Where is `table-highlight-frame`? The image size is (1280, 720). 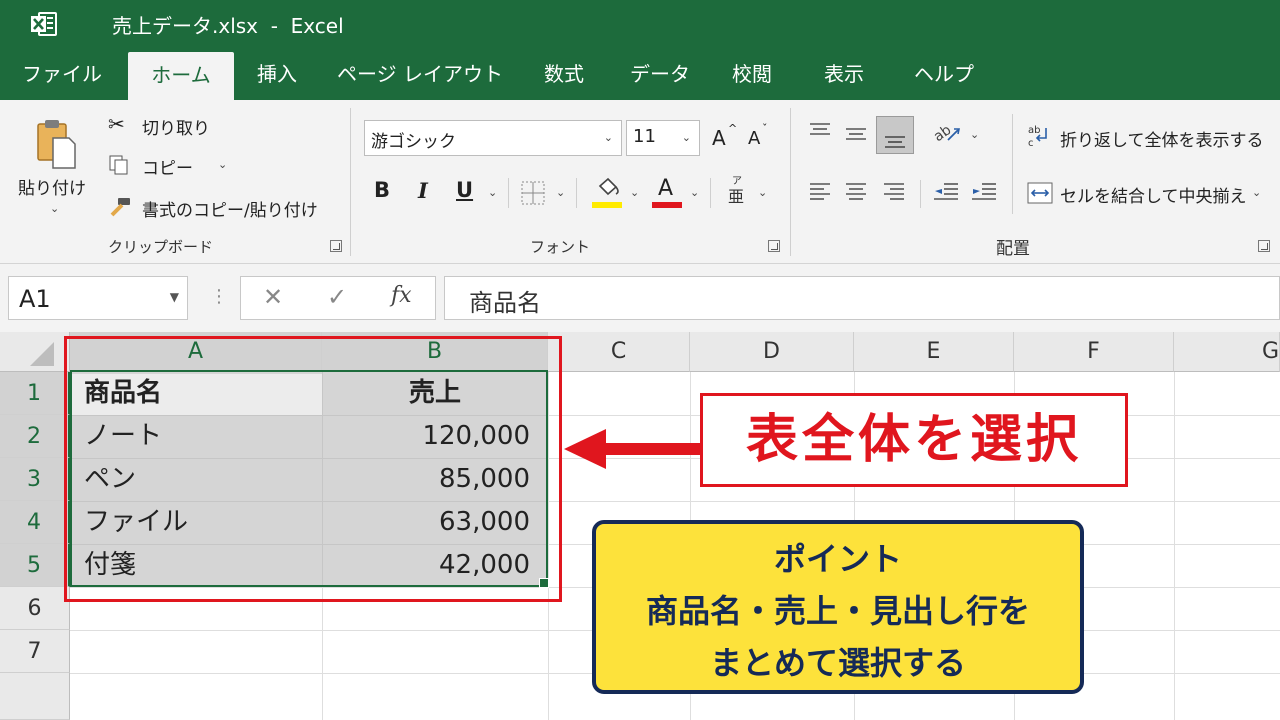 table-highlight-frame is located at coordinates (313, 469).